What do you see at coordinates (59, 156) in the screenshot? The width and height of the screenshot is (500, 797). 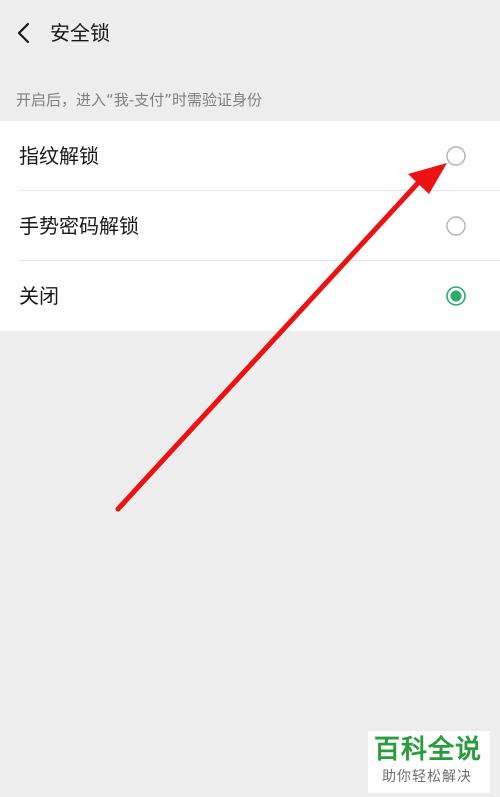 I see `option-label: 指纹解锁` at bounding box center [59, 156].